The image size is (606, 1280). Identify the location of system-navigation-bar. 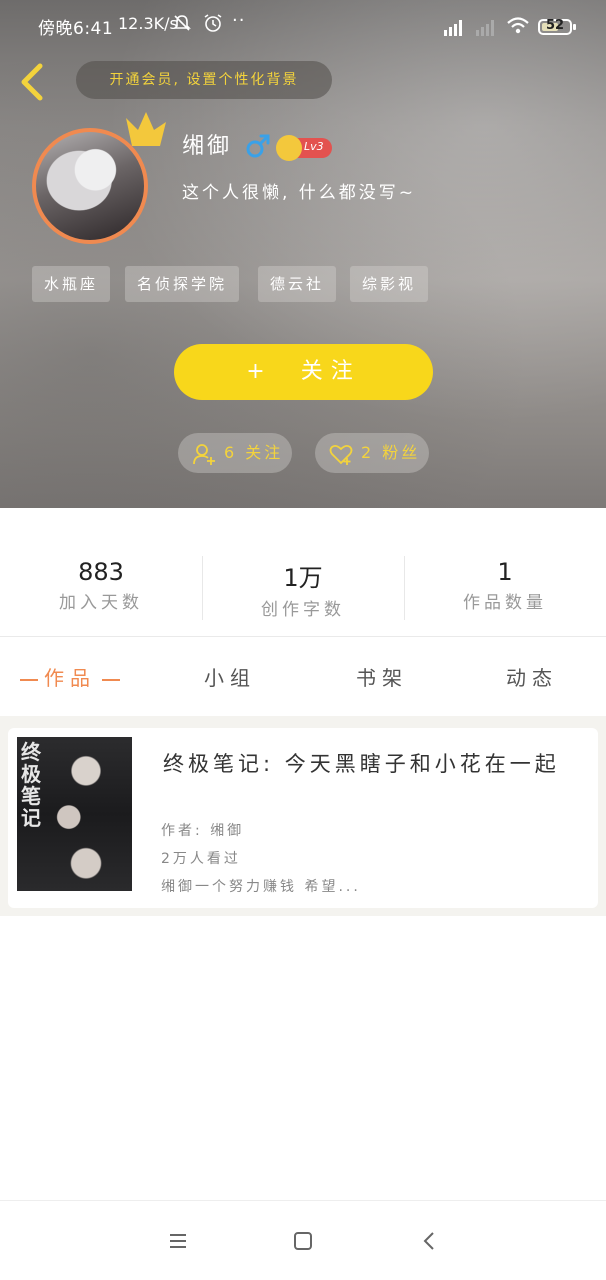
(303, 1240).